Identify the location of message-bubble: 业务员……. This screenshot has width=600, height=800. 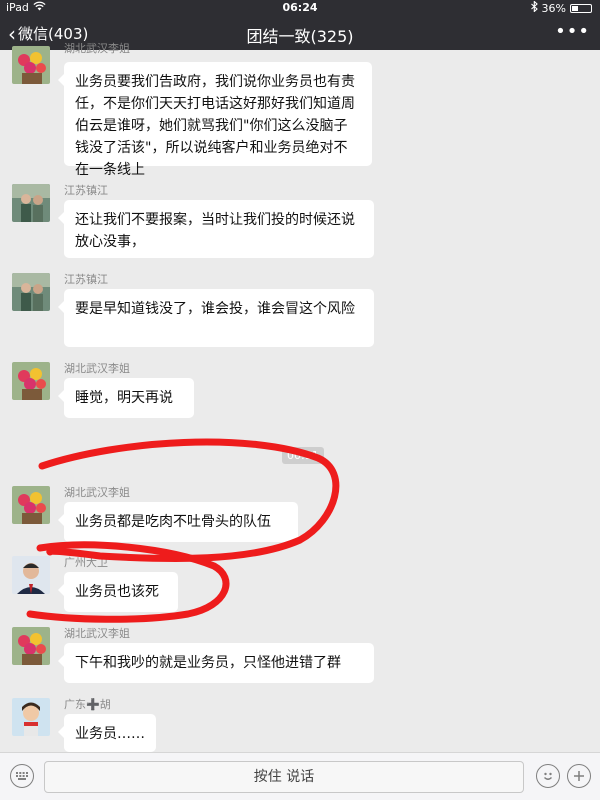
(107, 733).